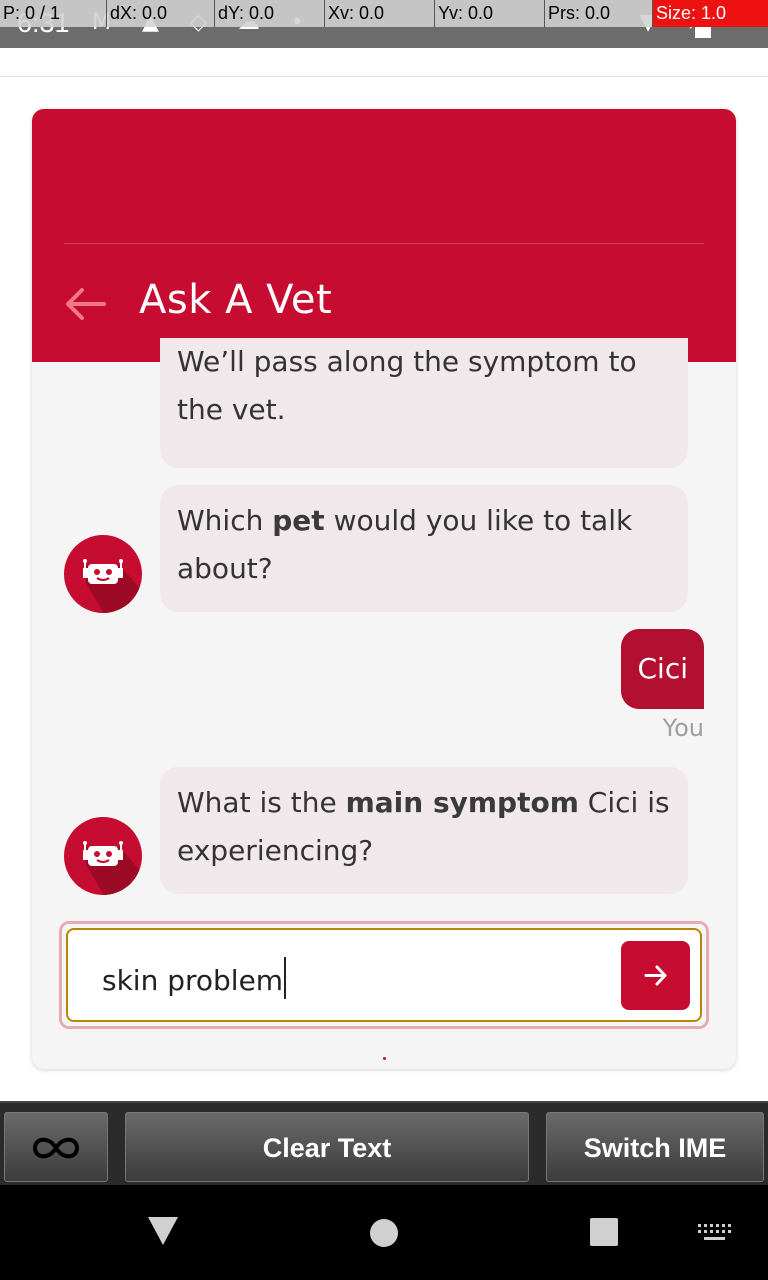 This screenshot has width=768, height=1280. What do you see at coordinates (489, 13) in the screenshot?
I see `pointer-yv: Yv: 0.0` at bounding box center [489, 13].